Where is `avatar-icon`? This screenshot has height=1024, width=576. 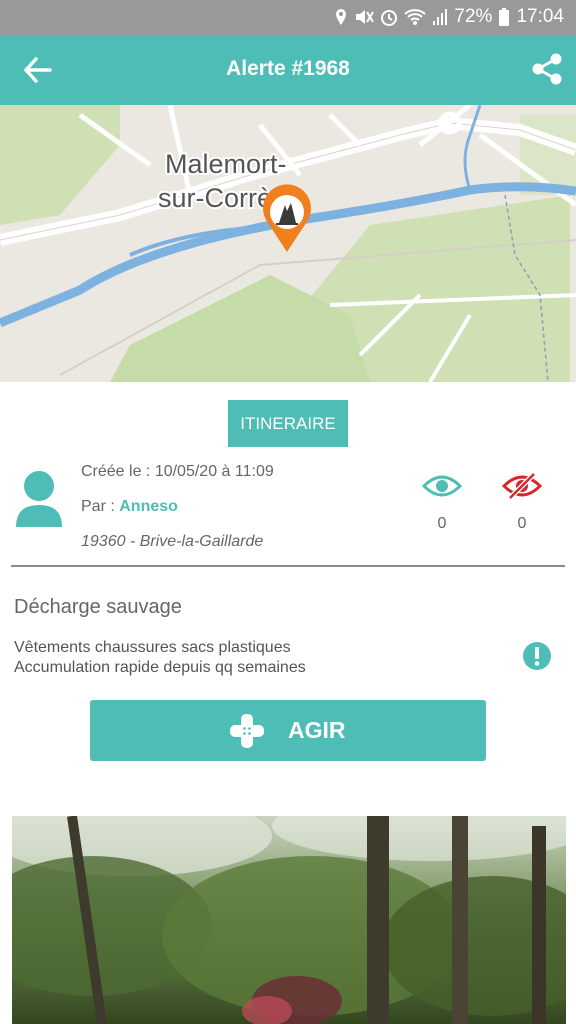 avatar-icon is located at coordinates (39, 499).